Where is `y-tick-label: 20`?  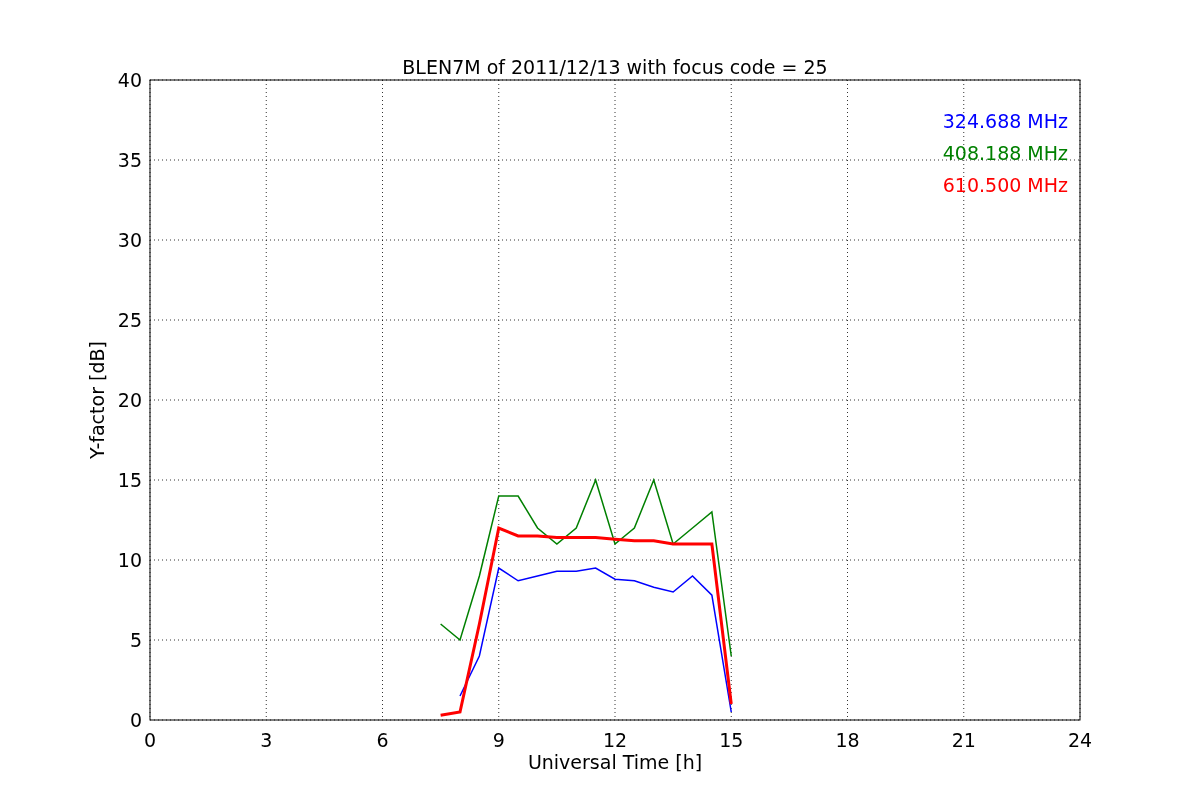
y-tick-label: 20 is located at coordinates (129, 400).